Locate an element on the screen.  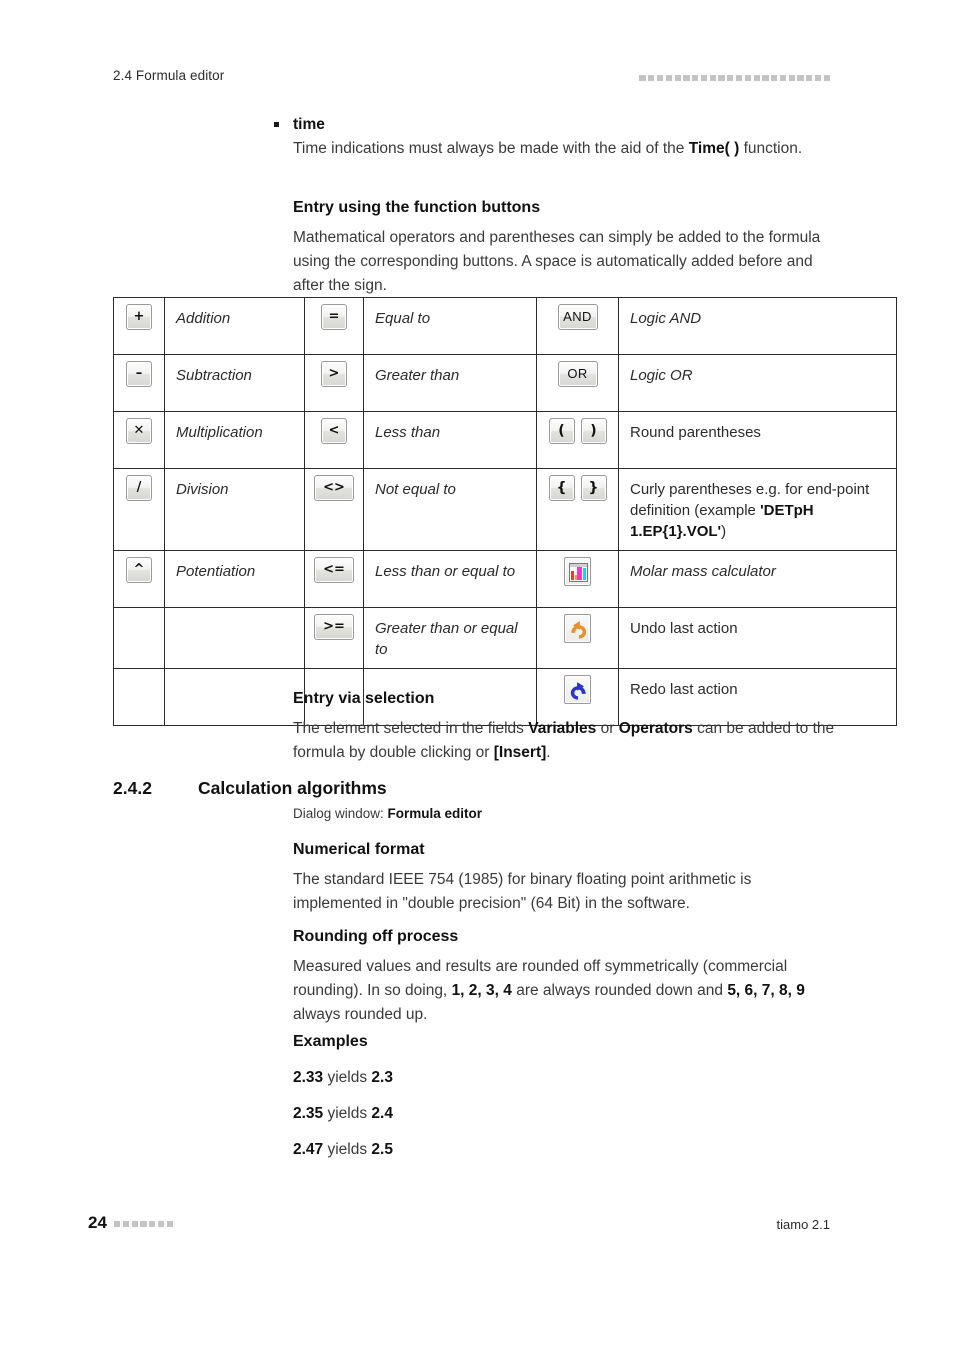
molar-mass-calculator-button is located at coordinates (577, 571).